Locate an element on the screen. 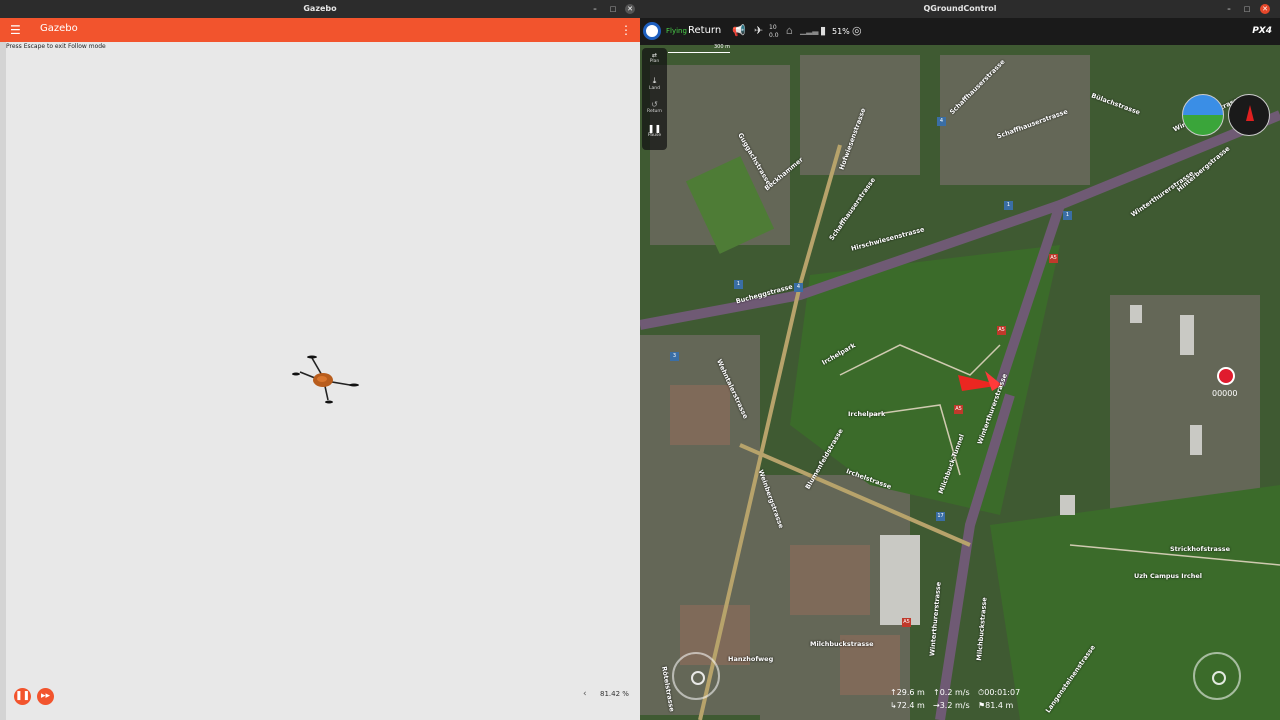  flight-time-text: 00:01:07 is located at coordinates (1002, 692).